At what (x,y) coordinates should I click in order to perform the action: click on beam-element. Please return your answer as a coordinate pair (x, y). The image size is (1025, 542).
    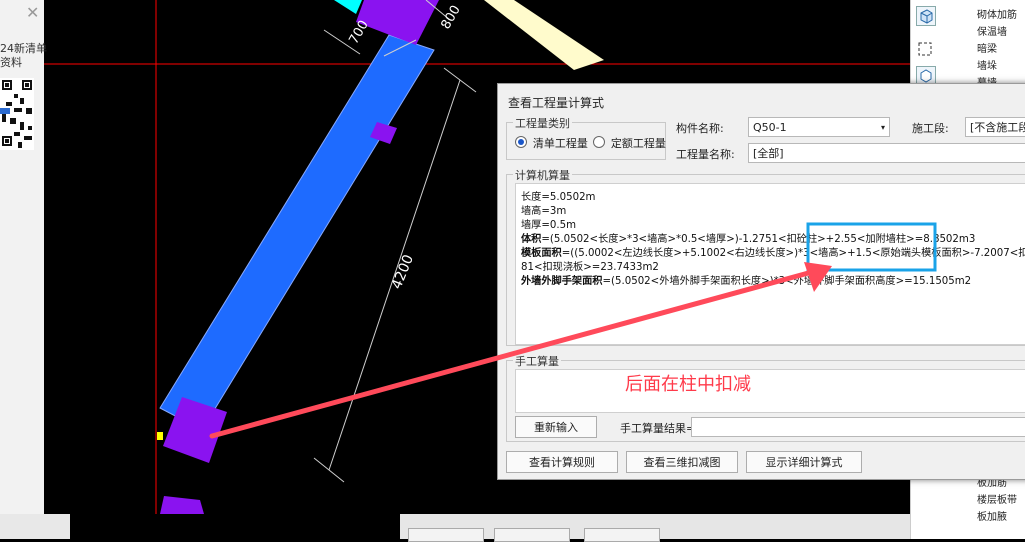
    Looking at the image, I should click on (544, 35).